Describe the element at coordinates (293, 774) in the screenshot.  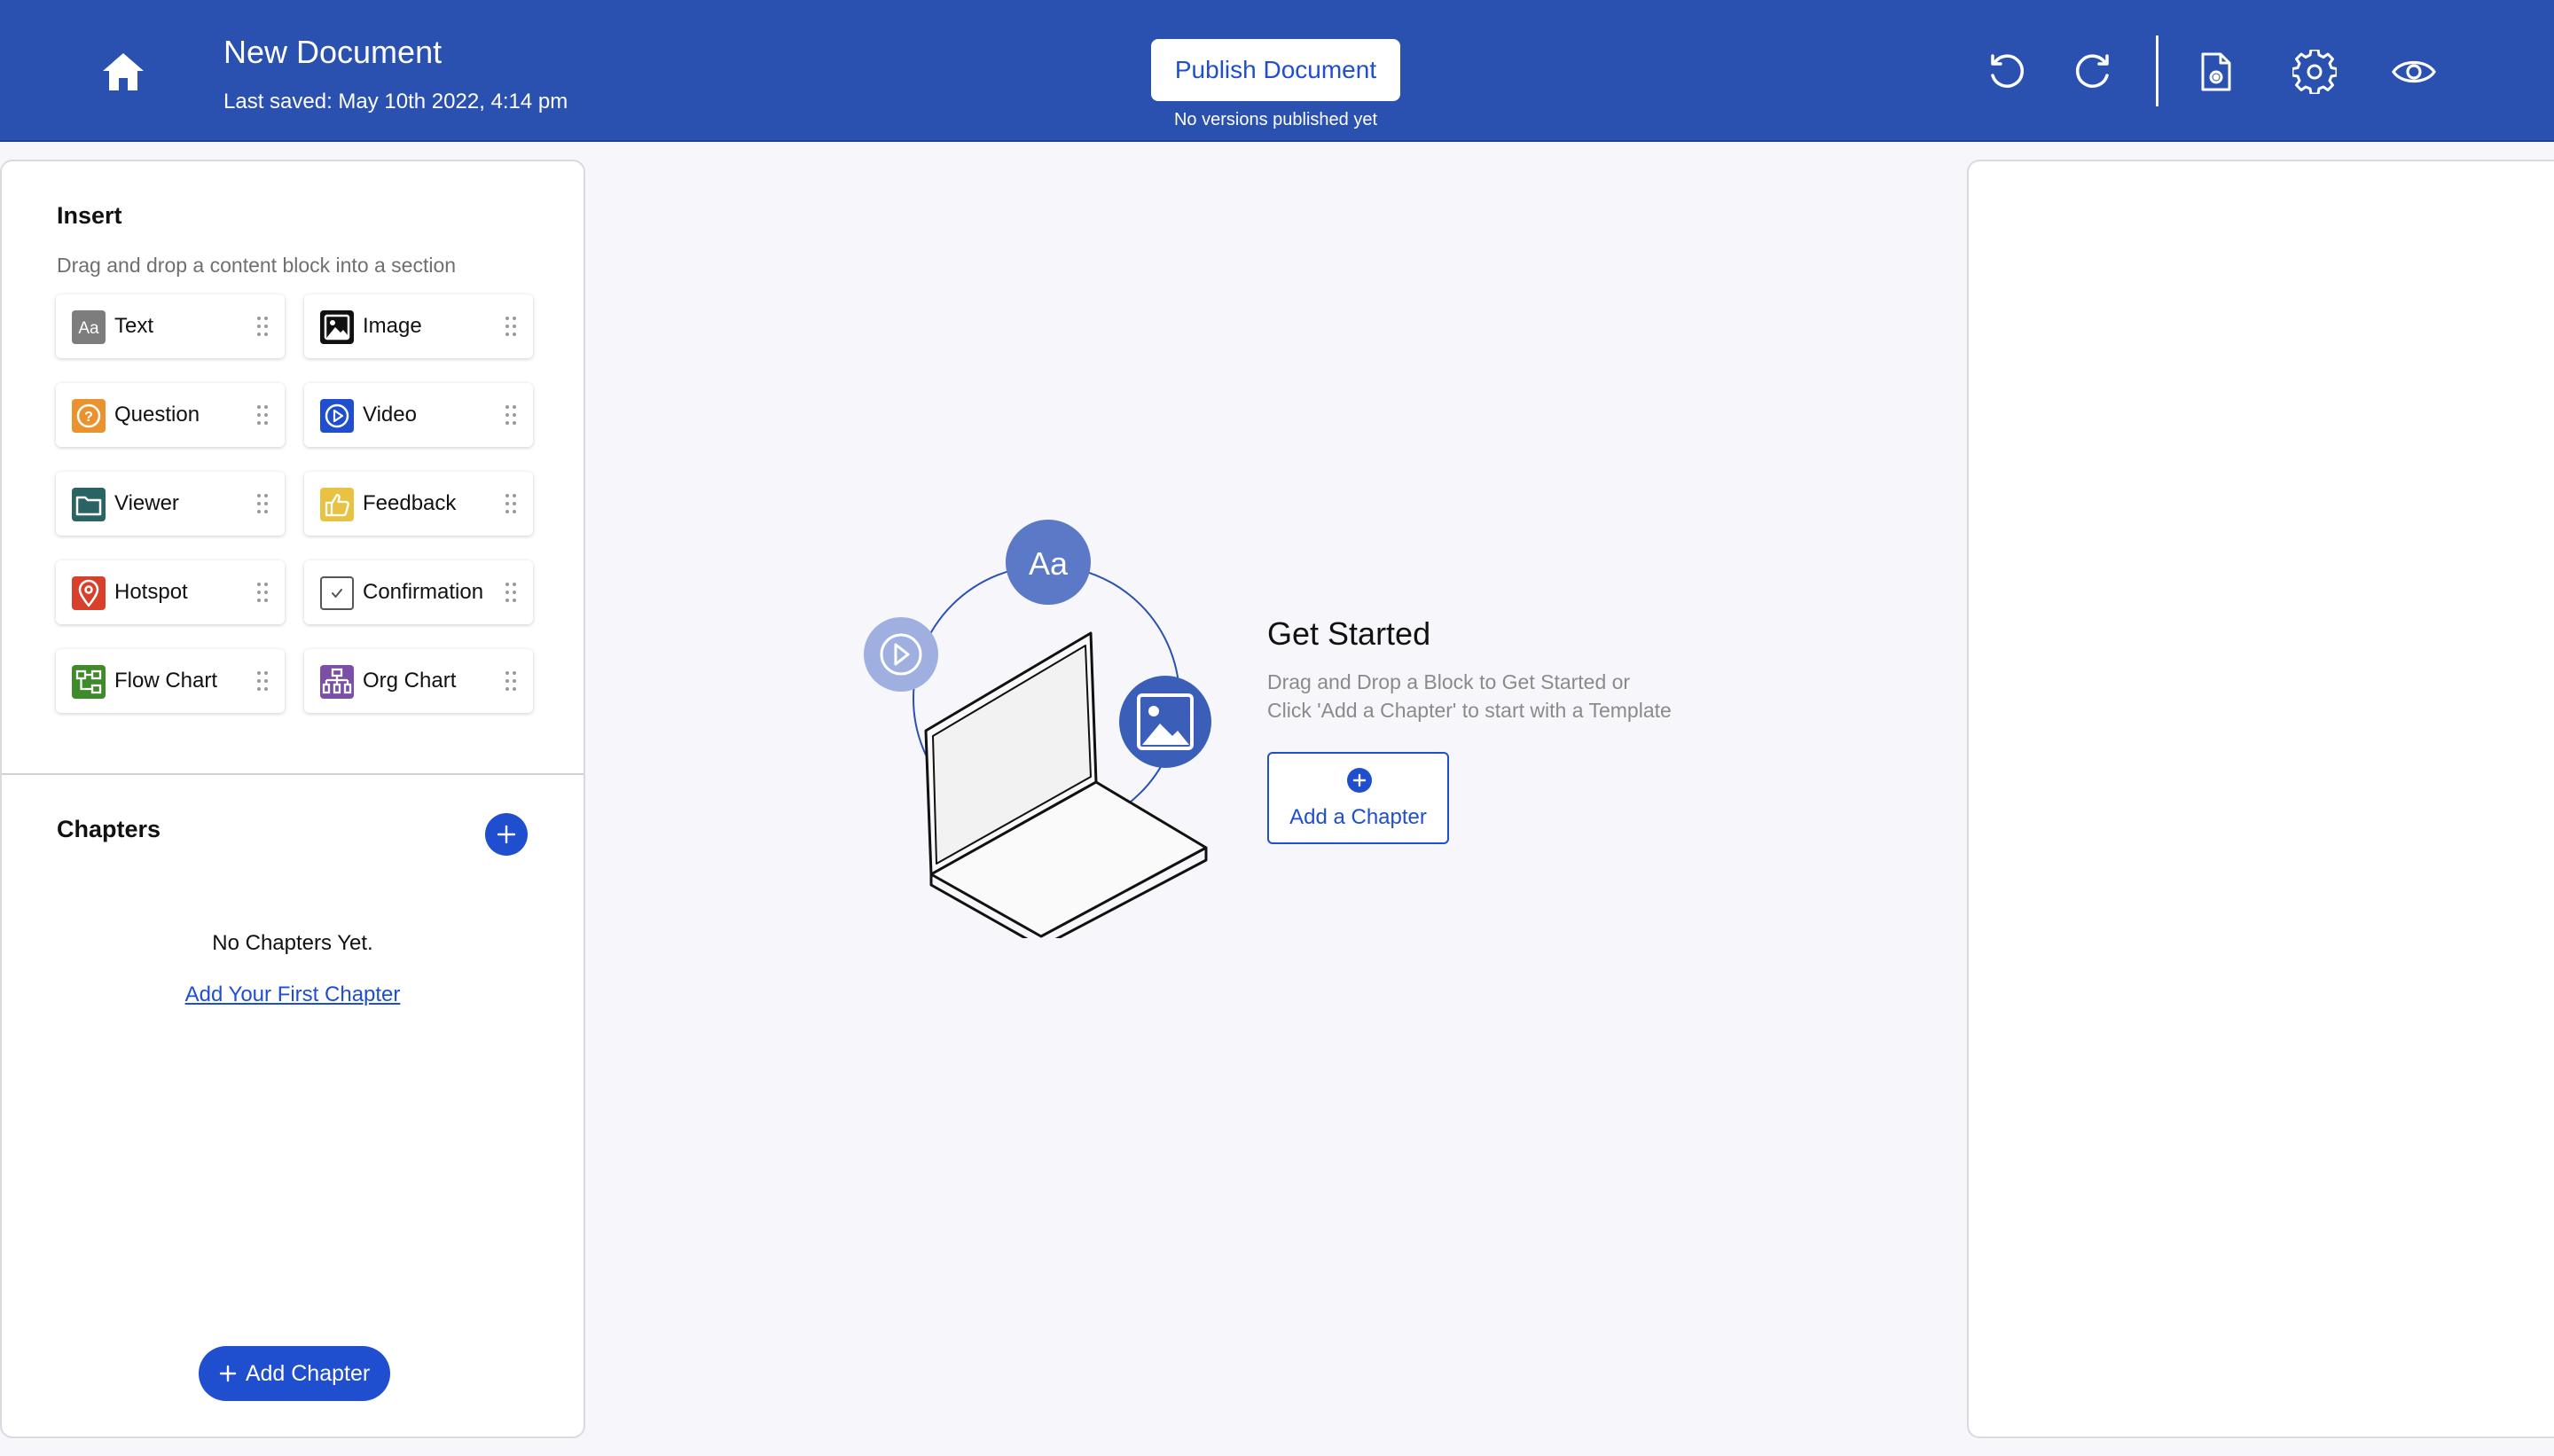
I see `panel-divider` at that location.